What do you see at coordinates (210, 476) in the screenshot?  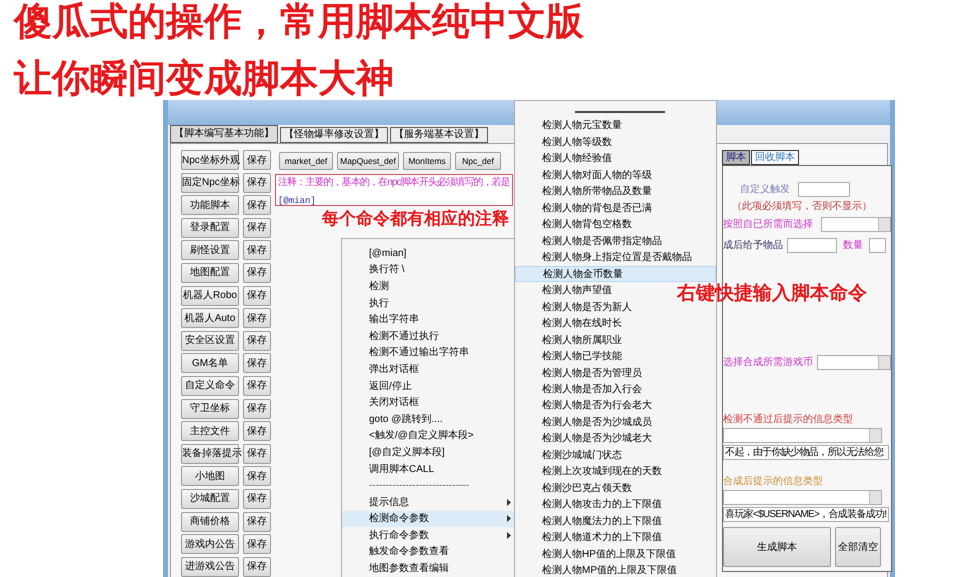 I see `function-button: 小地图` at bounding box center [210, 476].